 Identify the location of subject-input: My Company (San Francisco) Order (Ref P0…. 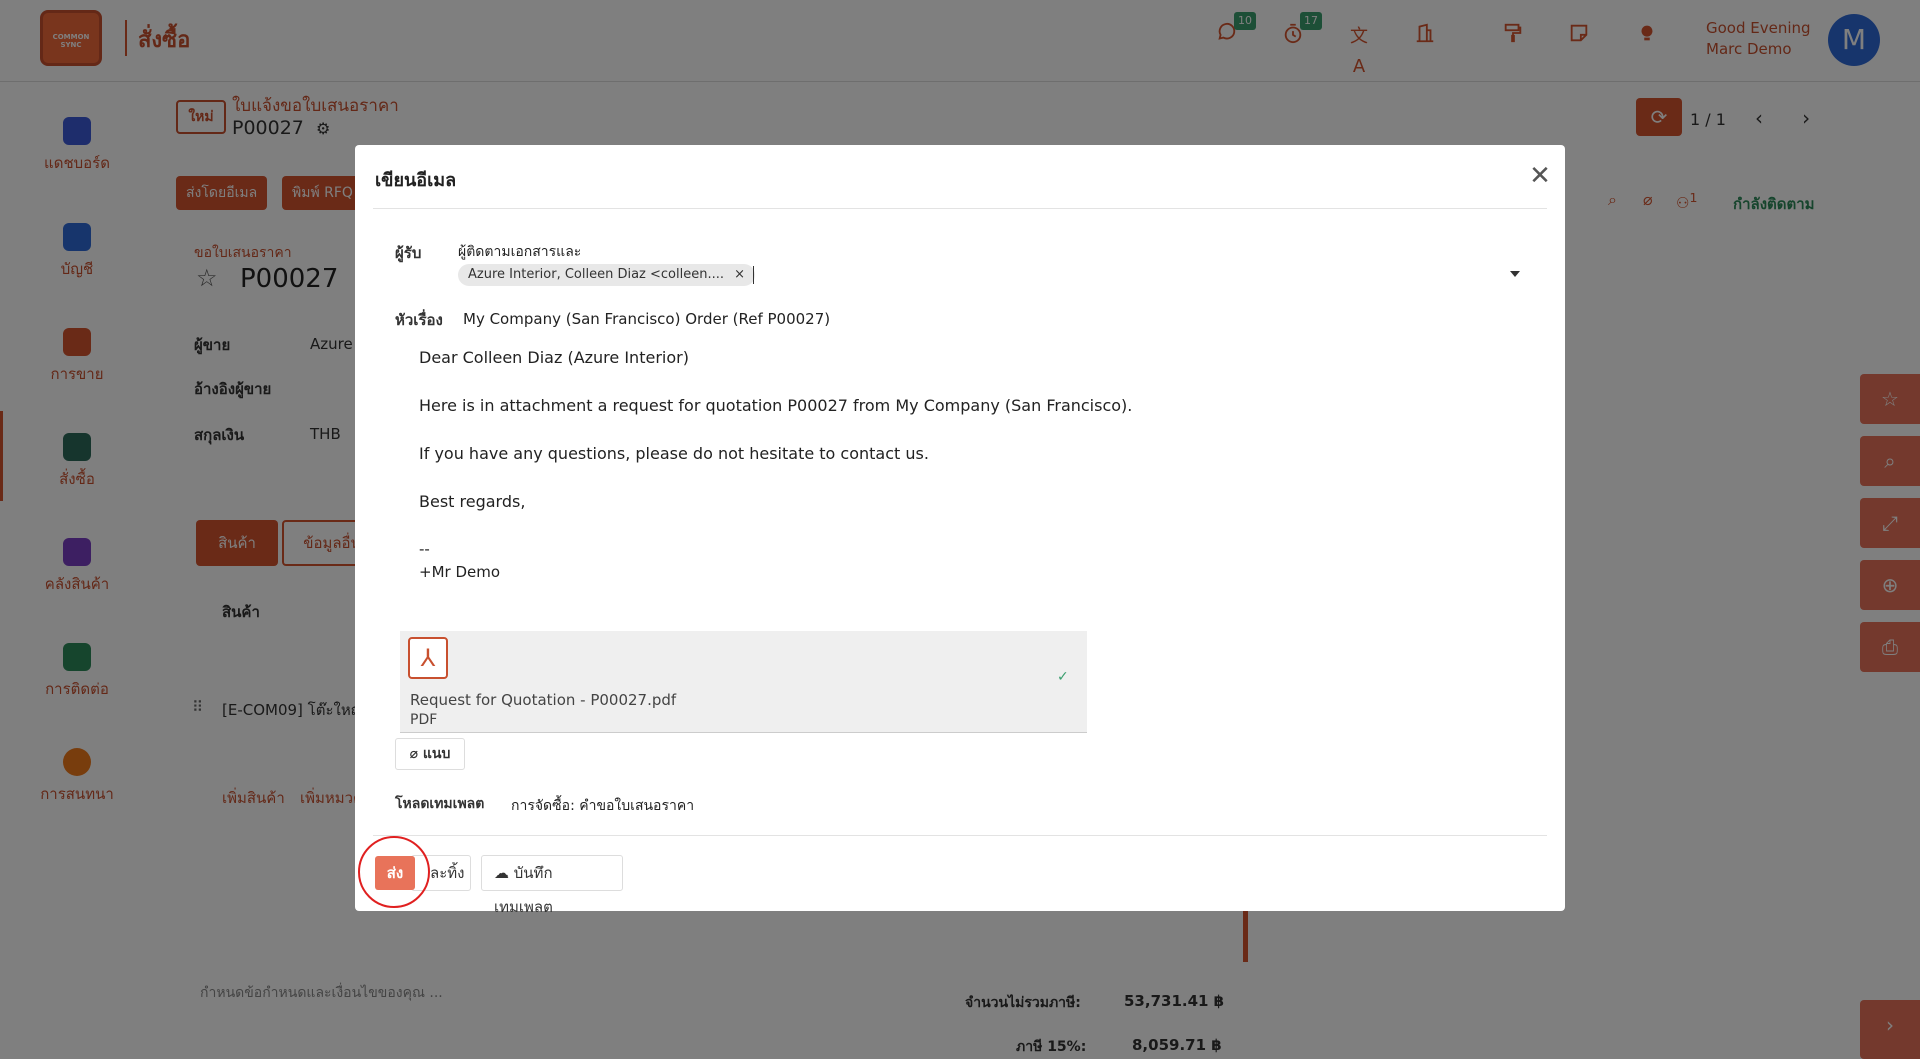
(646, 319).